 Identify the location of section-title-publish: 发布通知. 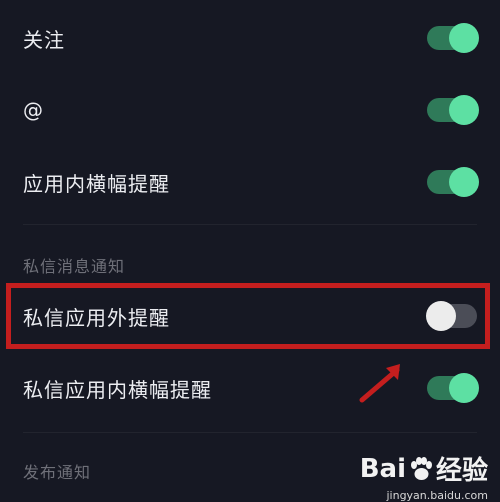
(57, 472).